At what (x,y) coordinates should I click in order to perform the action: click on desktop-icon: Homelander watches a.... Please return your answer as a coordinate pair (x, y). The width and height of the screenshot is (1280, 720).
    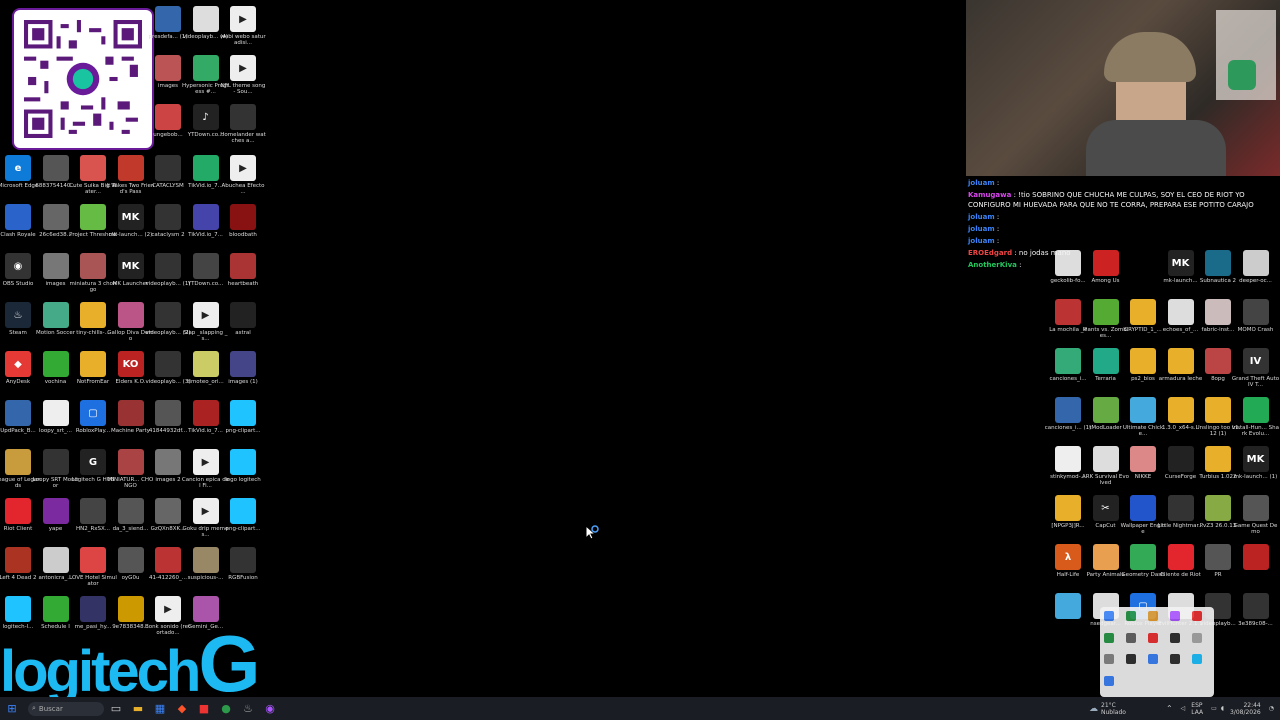
    Looking at the image, I should click on (243, 128).